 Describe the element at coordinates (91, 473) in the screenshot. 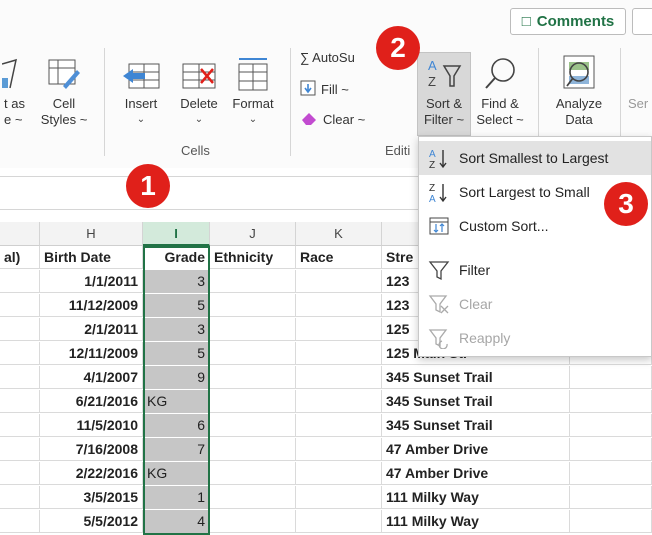

I see `table-cell: 2/22/2016` at that location.